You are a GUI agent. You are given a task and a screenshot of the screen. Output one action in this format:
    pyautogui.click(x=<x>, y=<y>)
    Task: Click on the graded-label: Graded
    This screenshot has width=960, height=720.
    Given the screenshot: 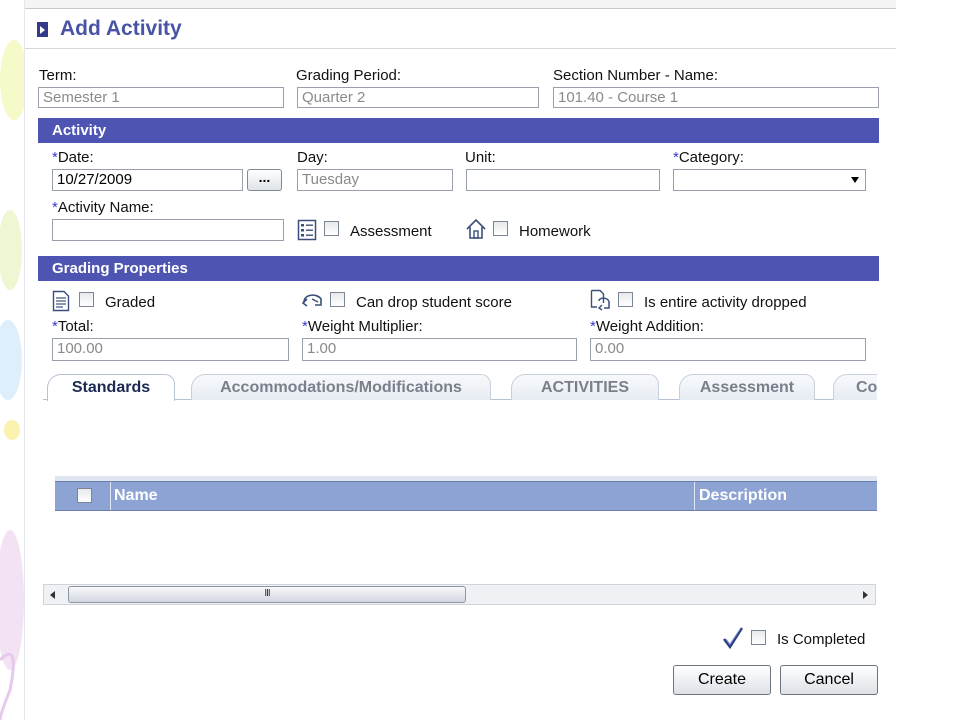 What is the action you would take?
    pyautogui.click(x=130, y=302)
    